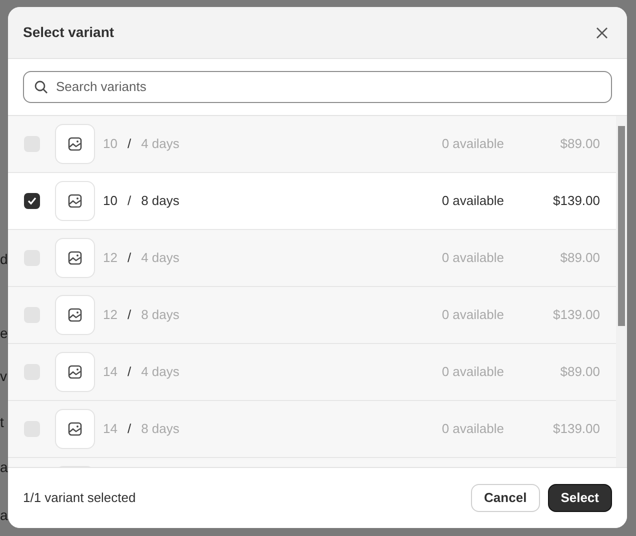  Describe the element at coordinates (41, 87) in the screenshot. I see `search-icon` at that location.